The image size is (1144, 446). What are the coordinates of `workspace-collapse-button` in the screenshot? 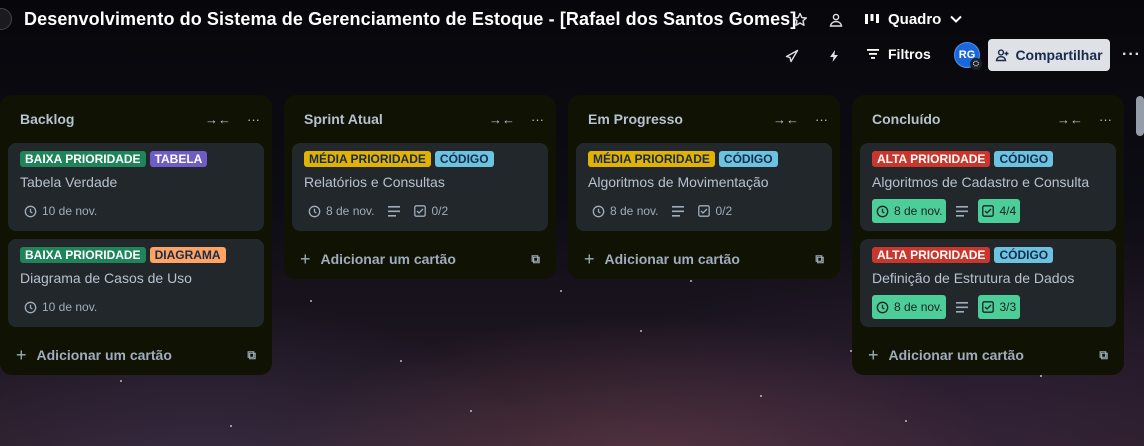 It's located at (6, 19).